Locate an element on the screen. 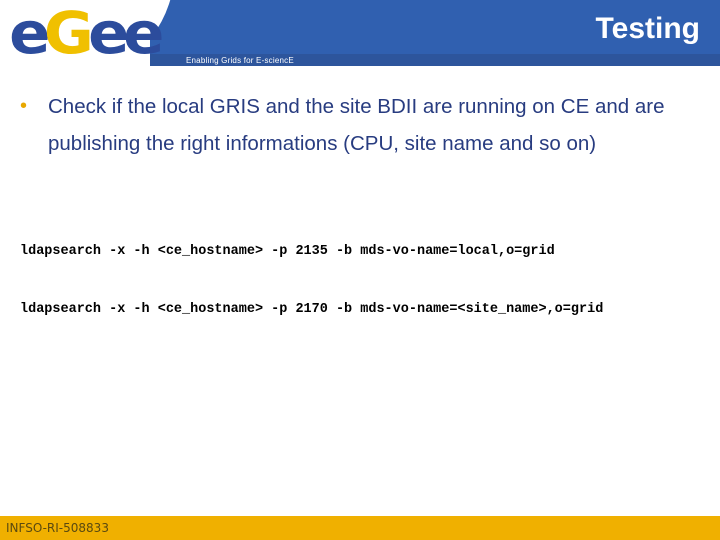 This screenshot has width=720, height=540. logo-letter-e1: e is located at coordinates (29, 33).